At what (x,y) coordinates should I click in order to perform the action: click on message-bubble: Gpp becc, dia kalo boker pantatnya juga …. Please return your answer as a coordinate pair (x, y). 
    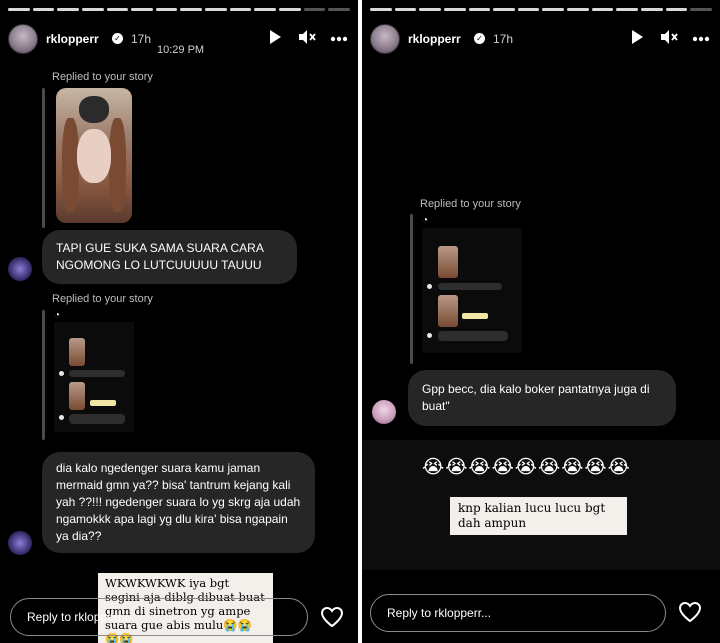
    Looking at the image, I should click on (542, 398).